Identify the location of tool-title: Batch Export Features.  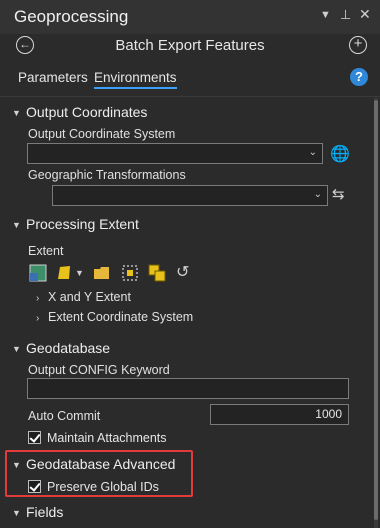
(190, 45).